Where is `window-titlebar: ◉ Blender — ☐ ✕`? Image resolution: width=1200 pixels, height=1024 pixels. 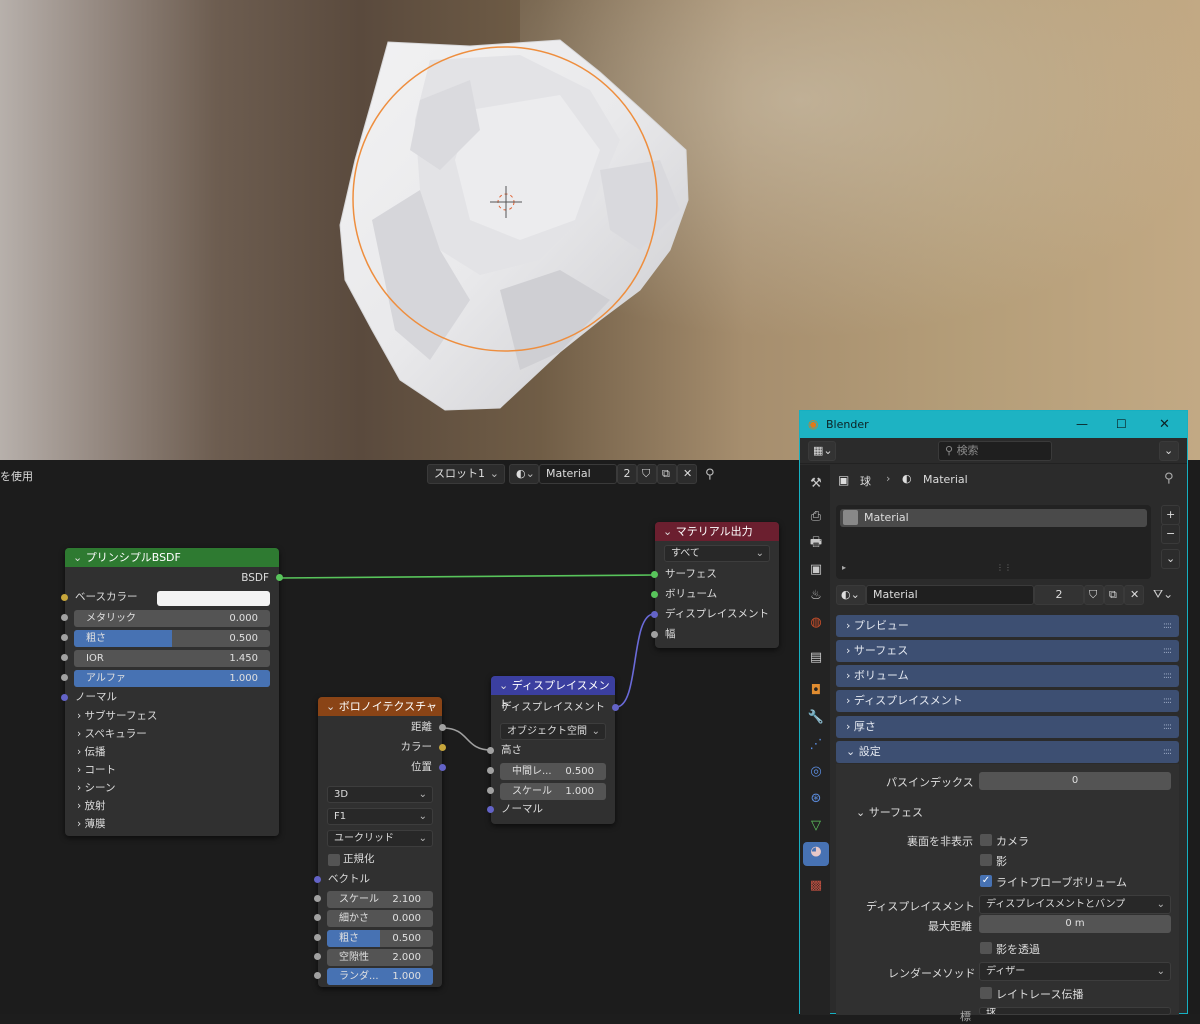 window-titlebar: ◉ Blender — ☐ ✕ is located at coordinates (993, 424).